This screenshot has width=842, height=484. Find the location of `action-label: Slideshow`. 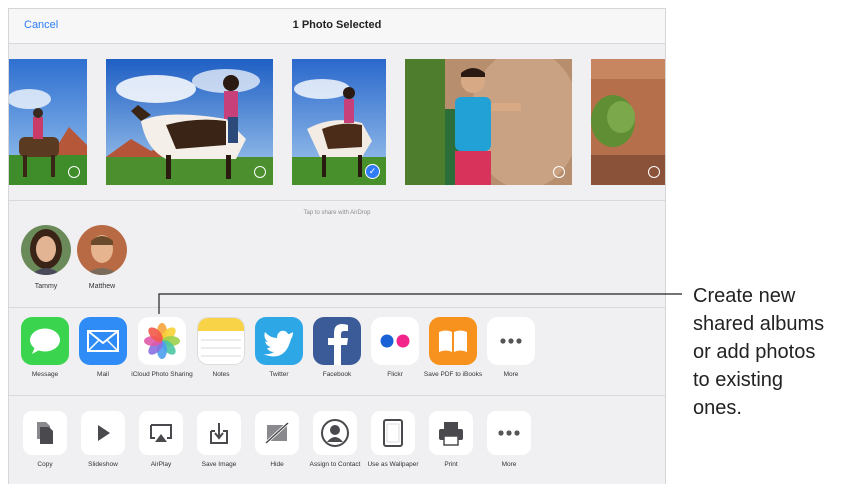

action-label: Slideshow is located at coordinates (103, 464).